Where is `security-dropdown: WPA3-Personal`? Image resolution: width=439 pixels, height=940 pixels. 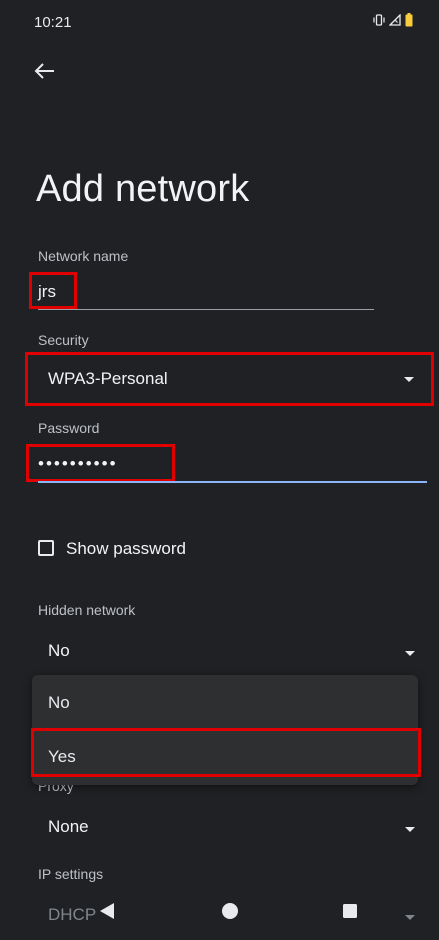 security-dropdown: WPA3-Personal is located at coordinates (229, 379).